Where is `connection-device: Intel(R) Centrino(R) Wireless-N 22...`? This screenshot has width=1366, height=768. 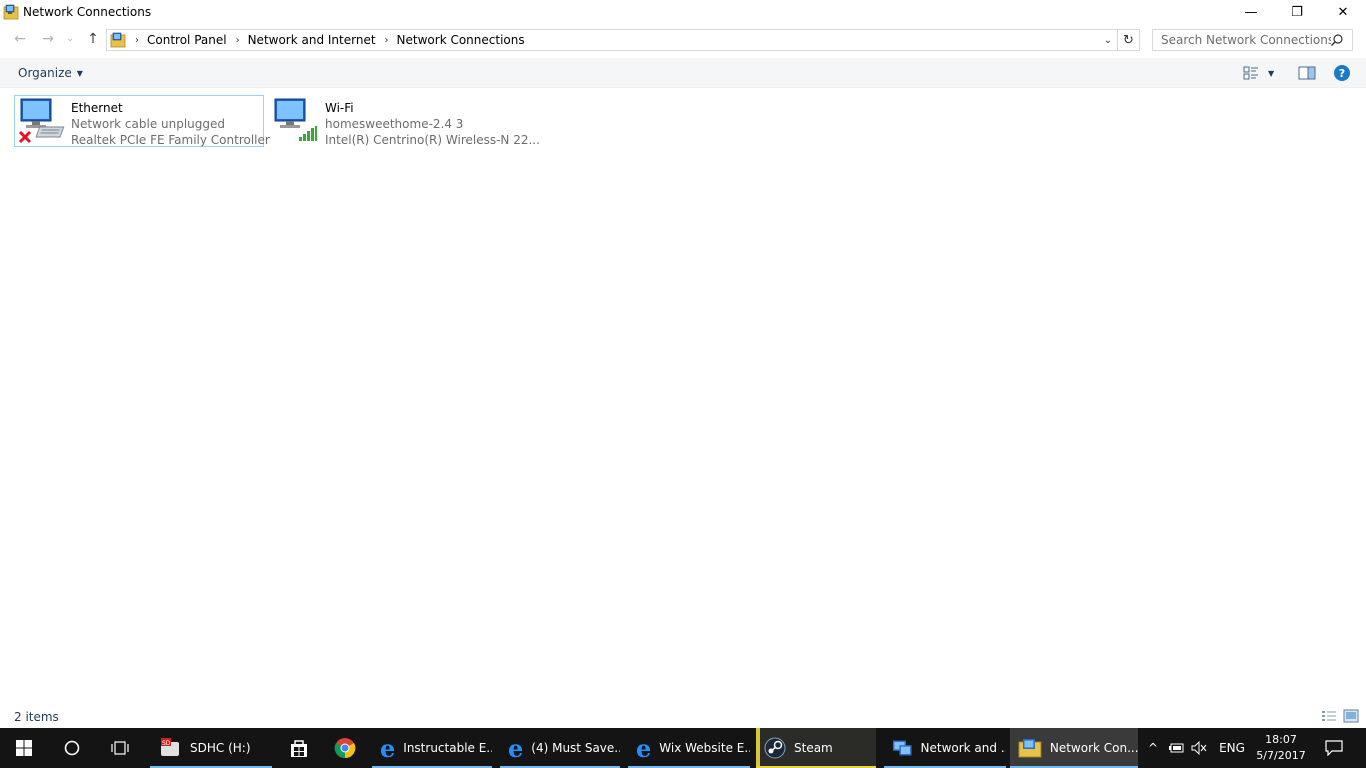
connection-device: Intel(R) Centrino(R) Wireless-N 22... is located at coordinates (432, 140).